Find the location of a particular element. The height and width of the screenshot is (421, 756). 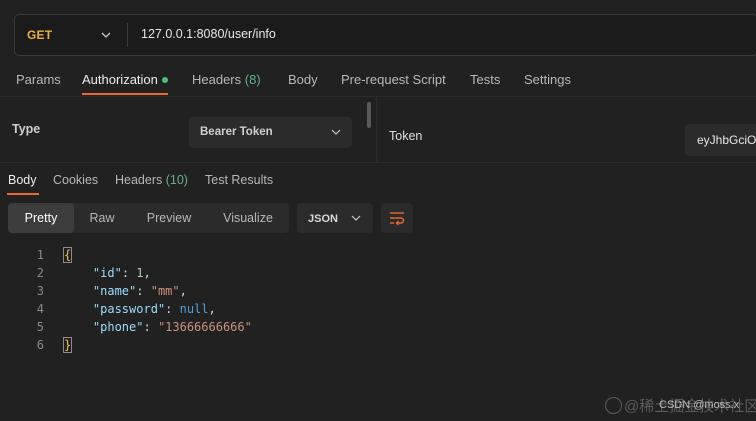

line-number: 6 is located at coordinates (40, 345).